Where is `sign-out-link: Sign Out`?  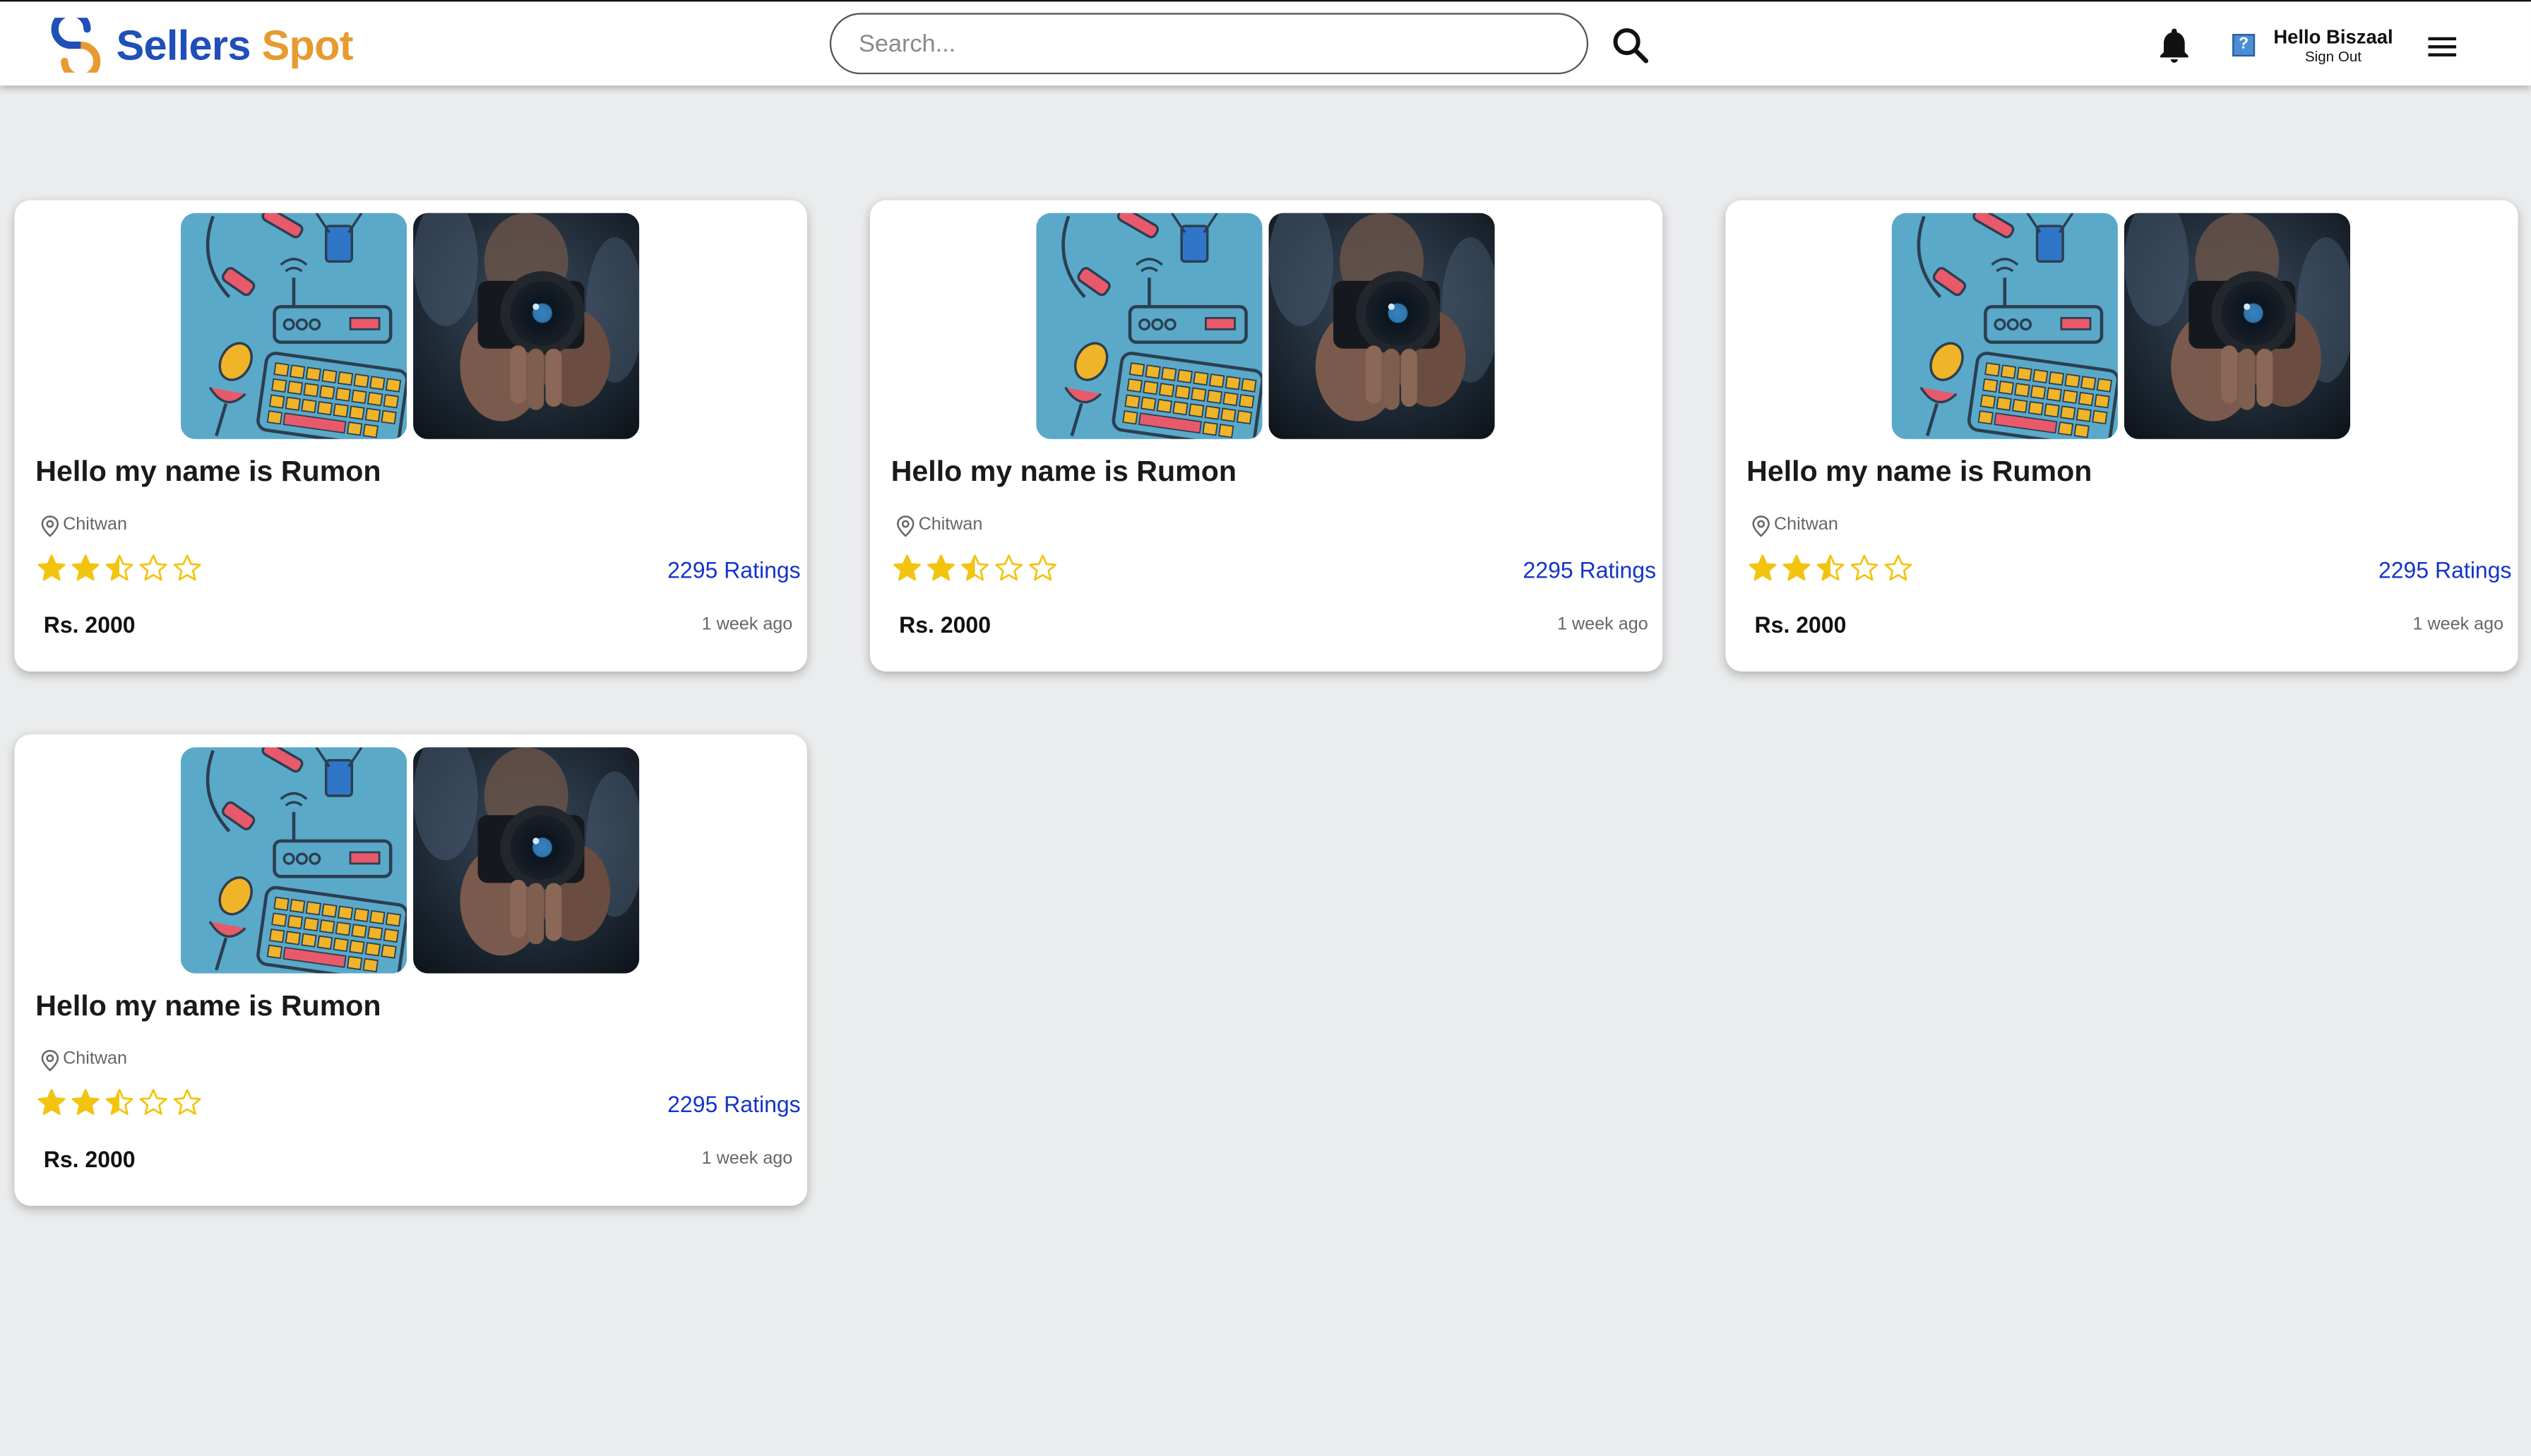 sign-out-link: Sign Out is located at coordinates (2333, 58).